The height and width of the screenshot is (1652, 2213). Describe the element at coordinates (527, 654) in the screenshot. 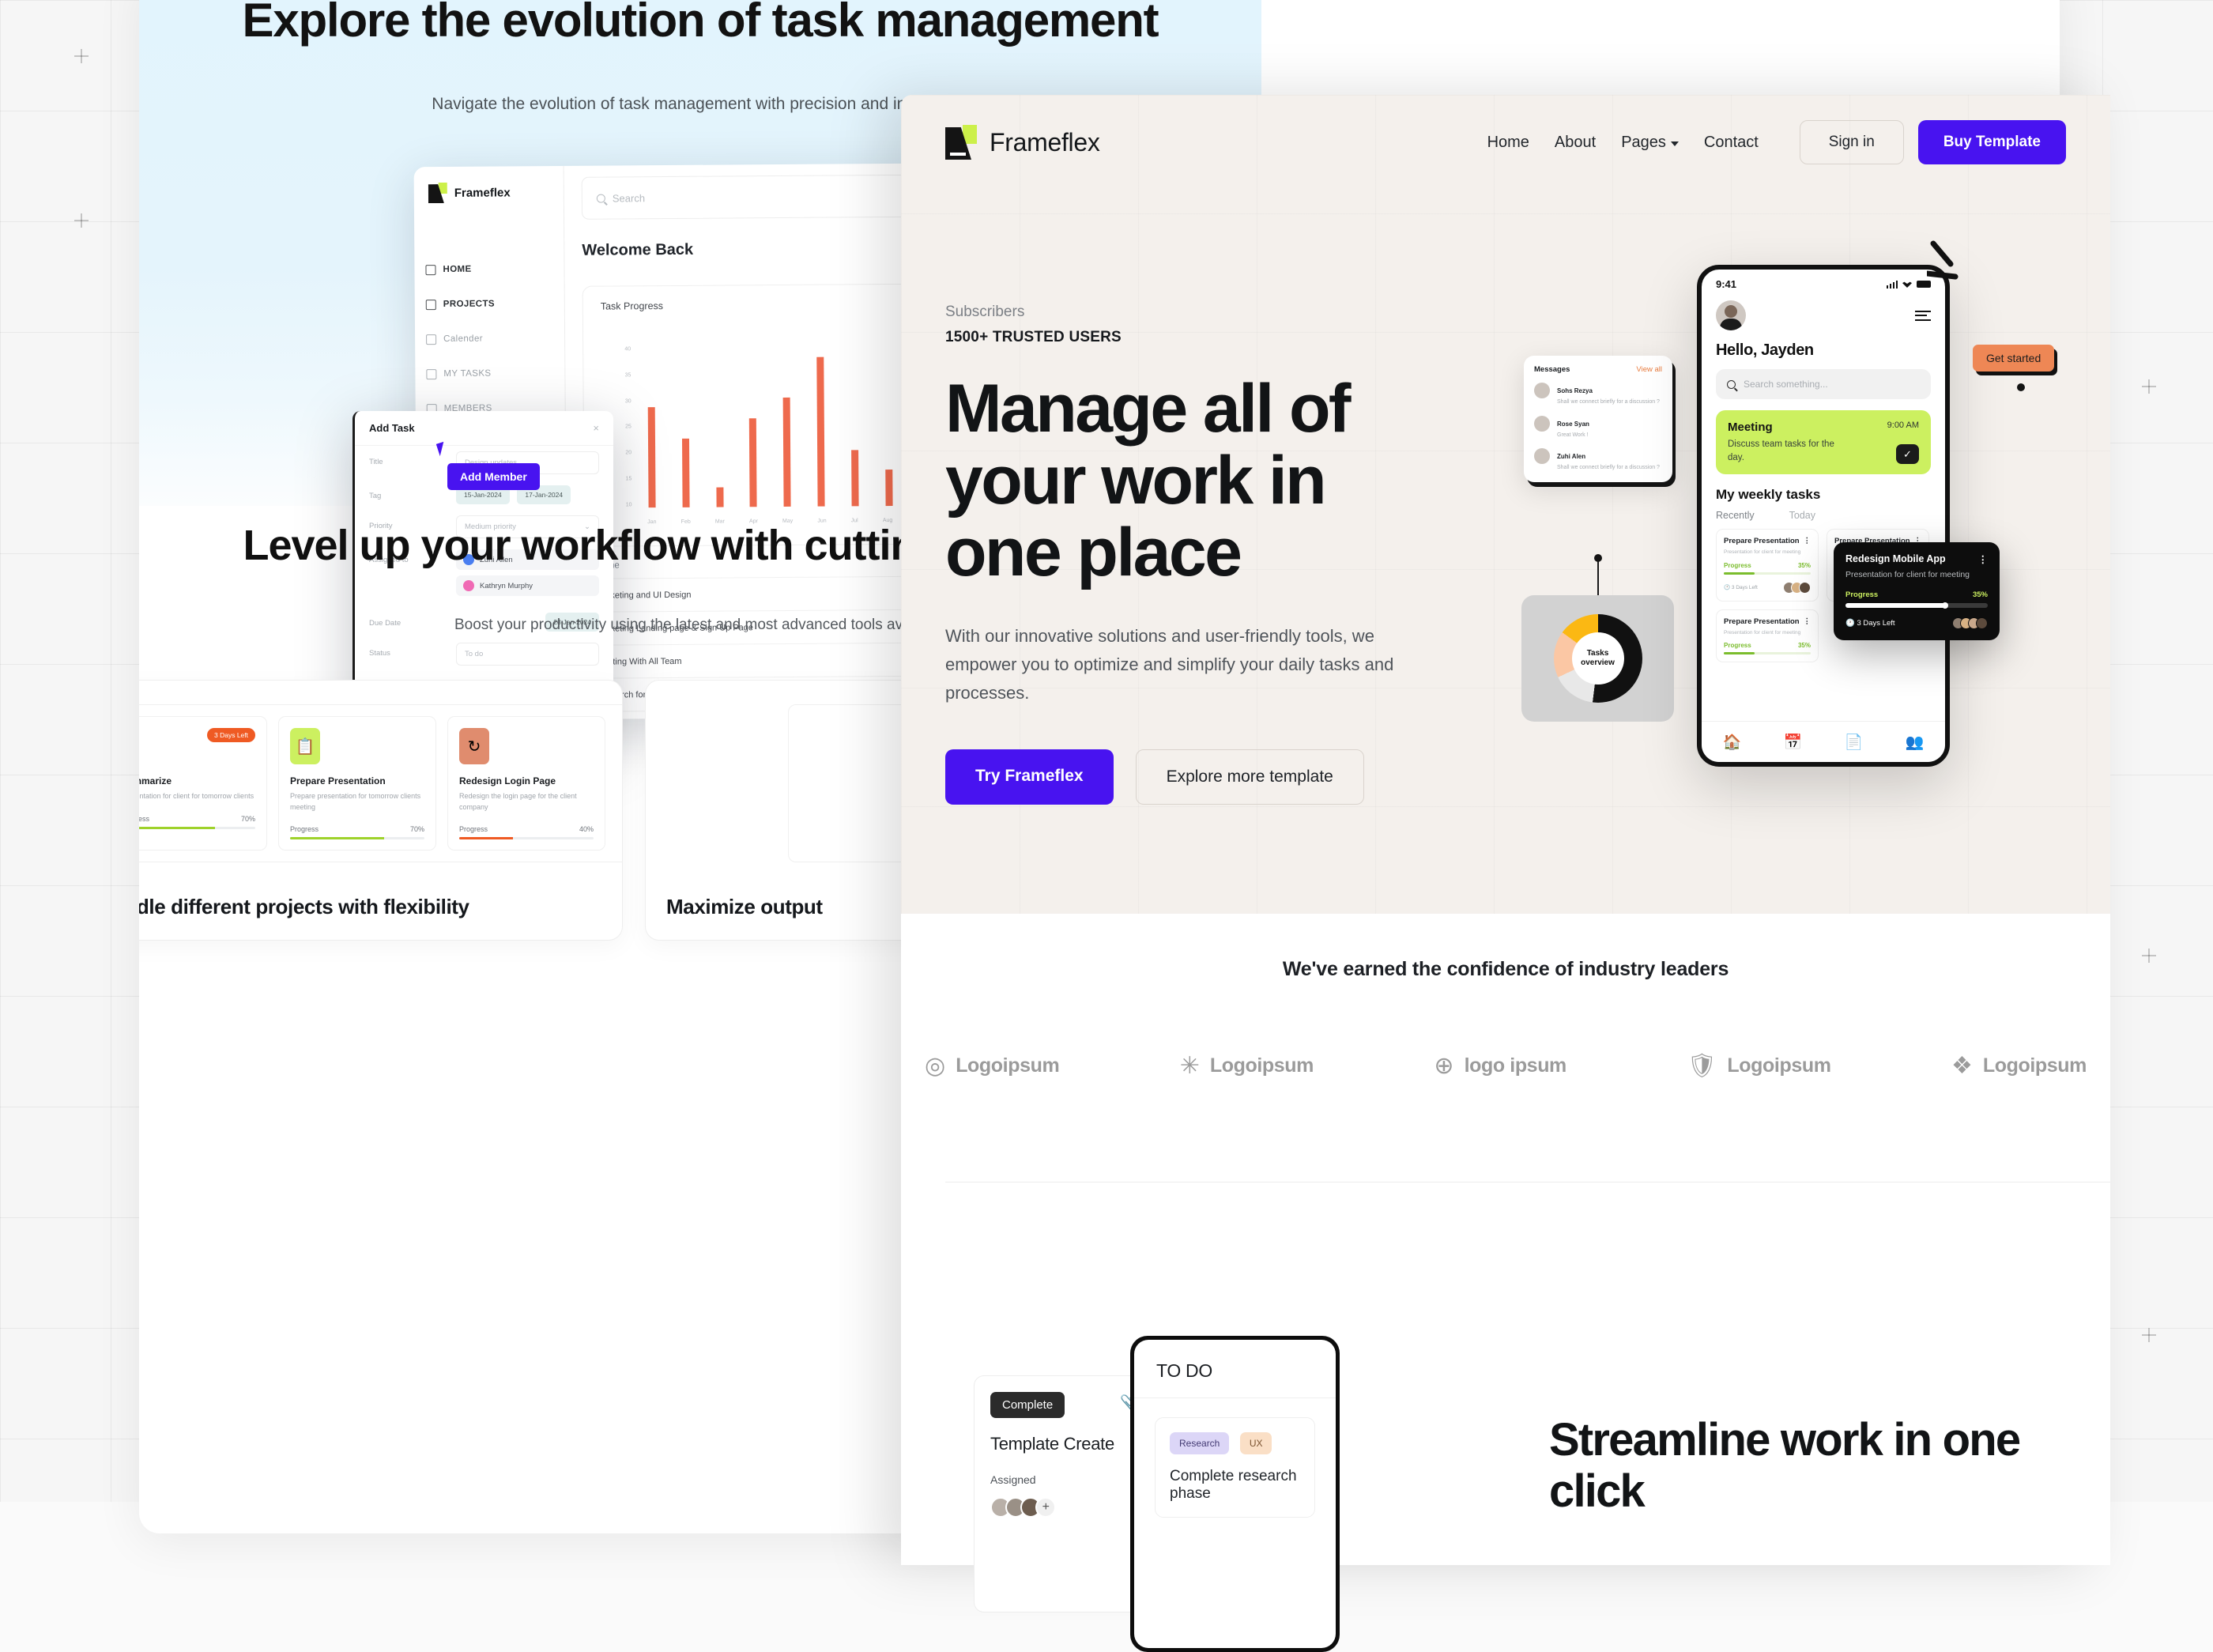

I see `task-status-select: To do` at that location.